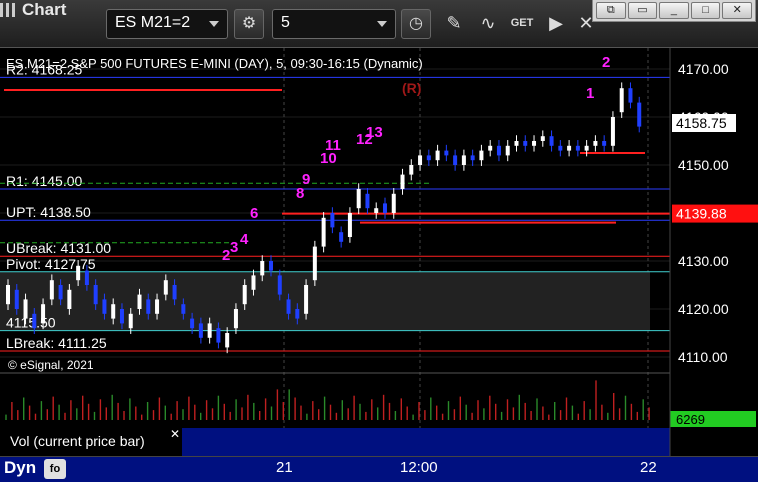 This screenshot has width=758, height=482. Describe the element at coordinates (244, 239) in the screenshot. I see `bar-counter: 4` at that location.